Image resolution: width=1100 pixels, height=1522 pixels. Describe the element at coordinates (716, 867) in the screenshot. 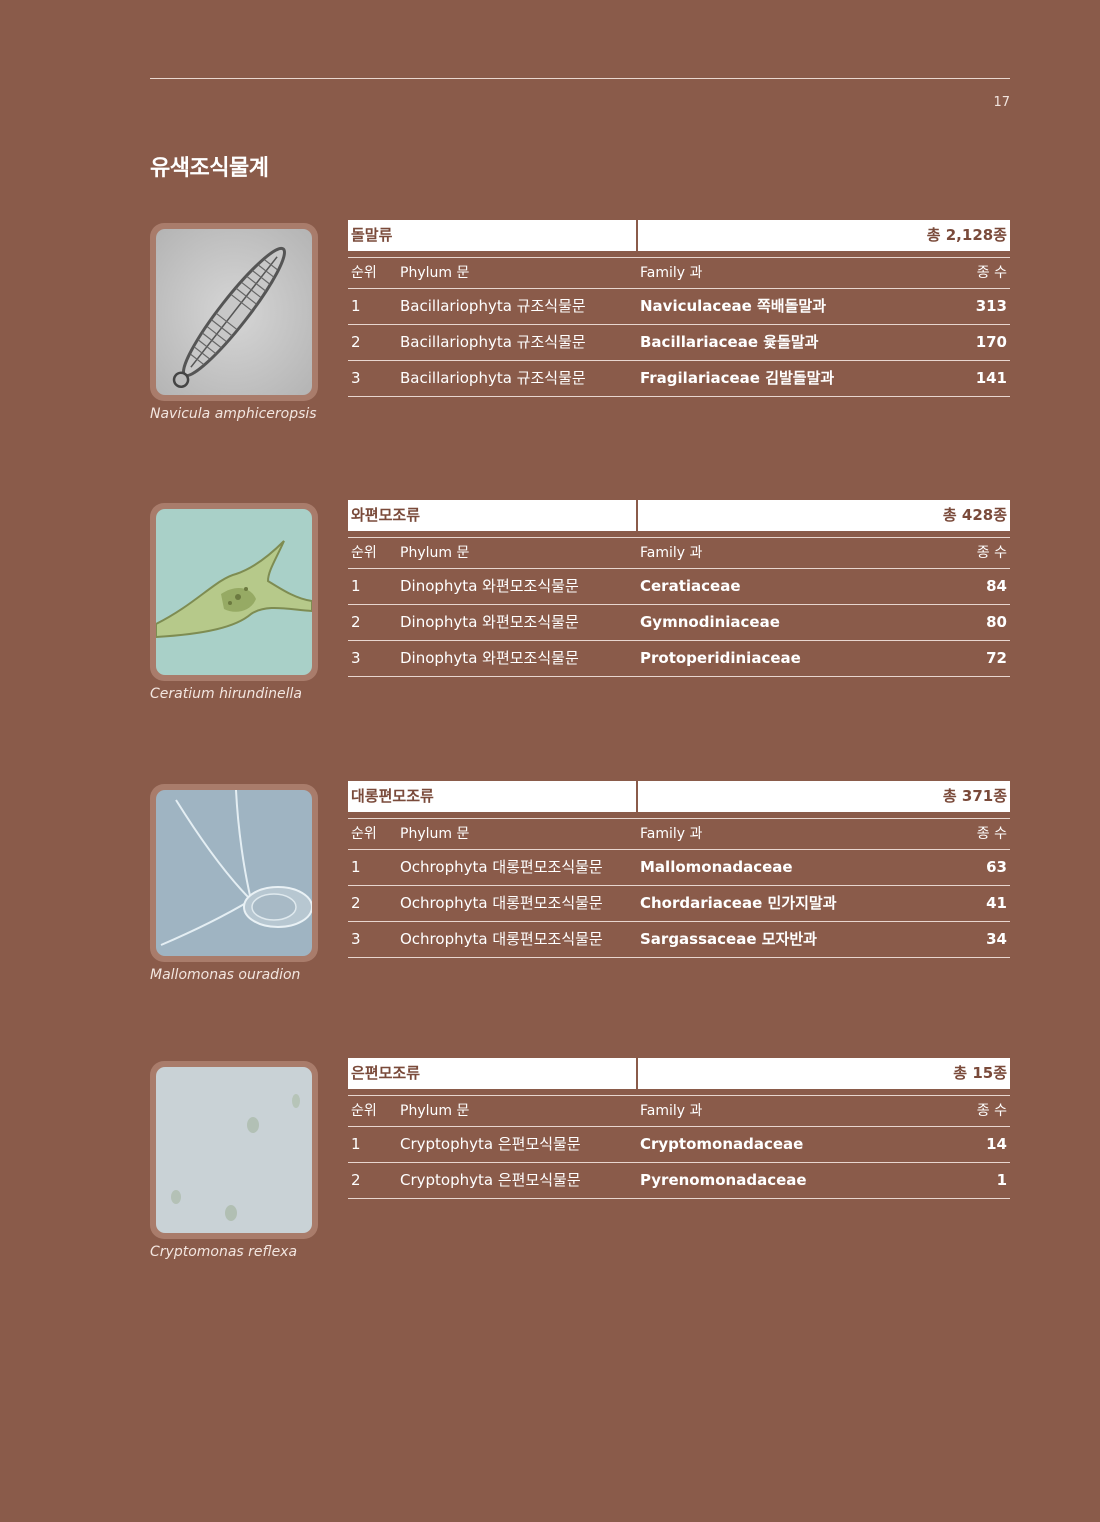

I see `cell-family: Mallomonadaceae` at that location.